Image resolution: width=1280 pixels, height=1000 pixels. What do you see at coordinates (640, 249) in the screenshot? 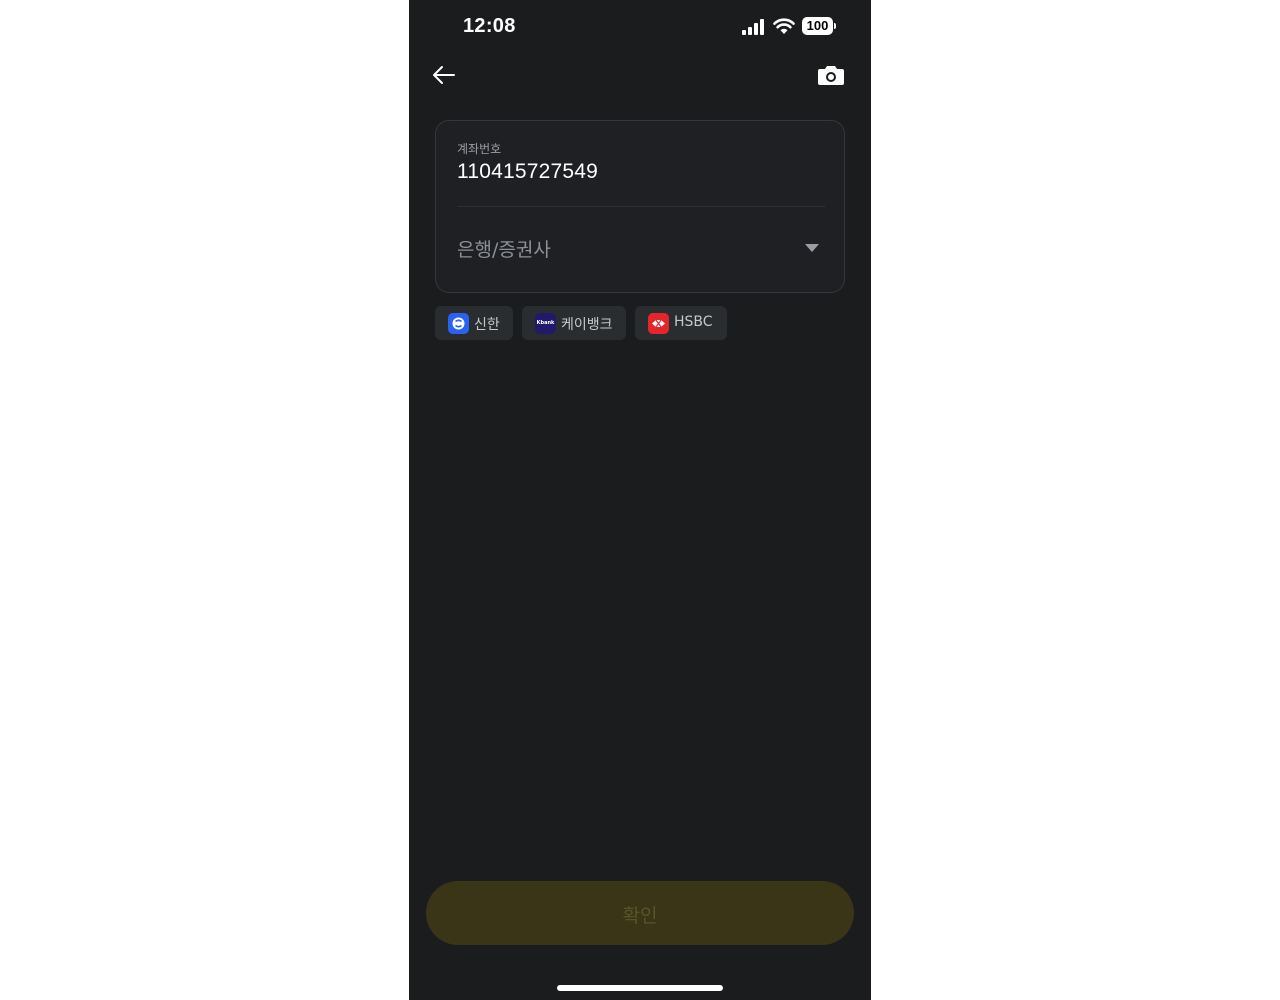
I see `bank-select-dropdown: 은행/증권사` at bounding box center [640, 249].